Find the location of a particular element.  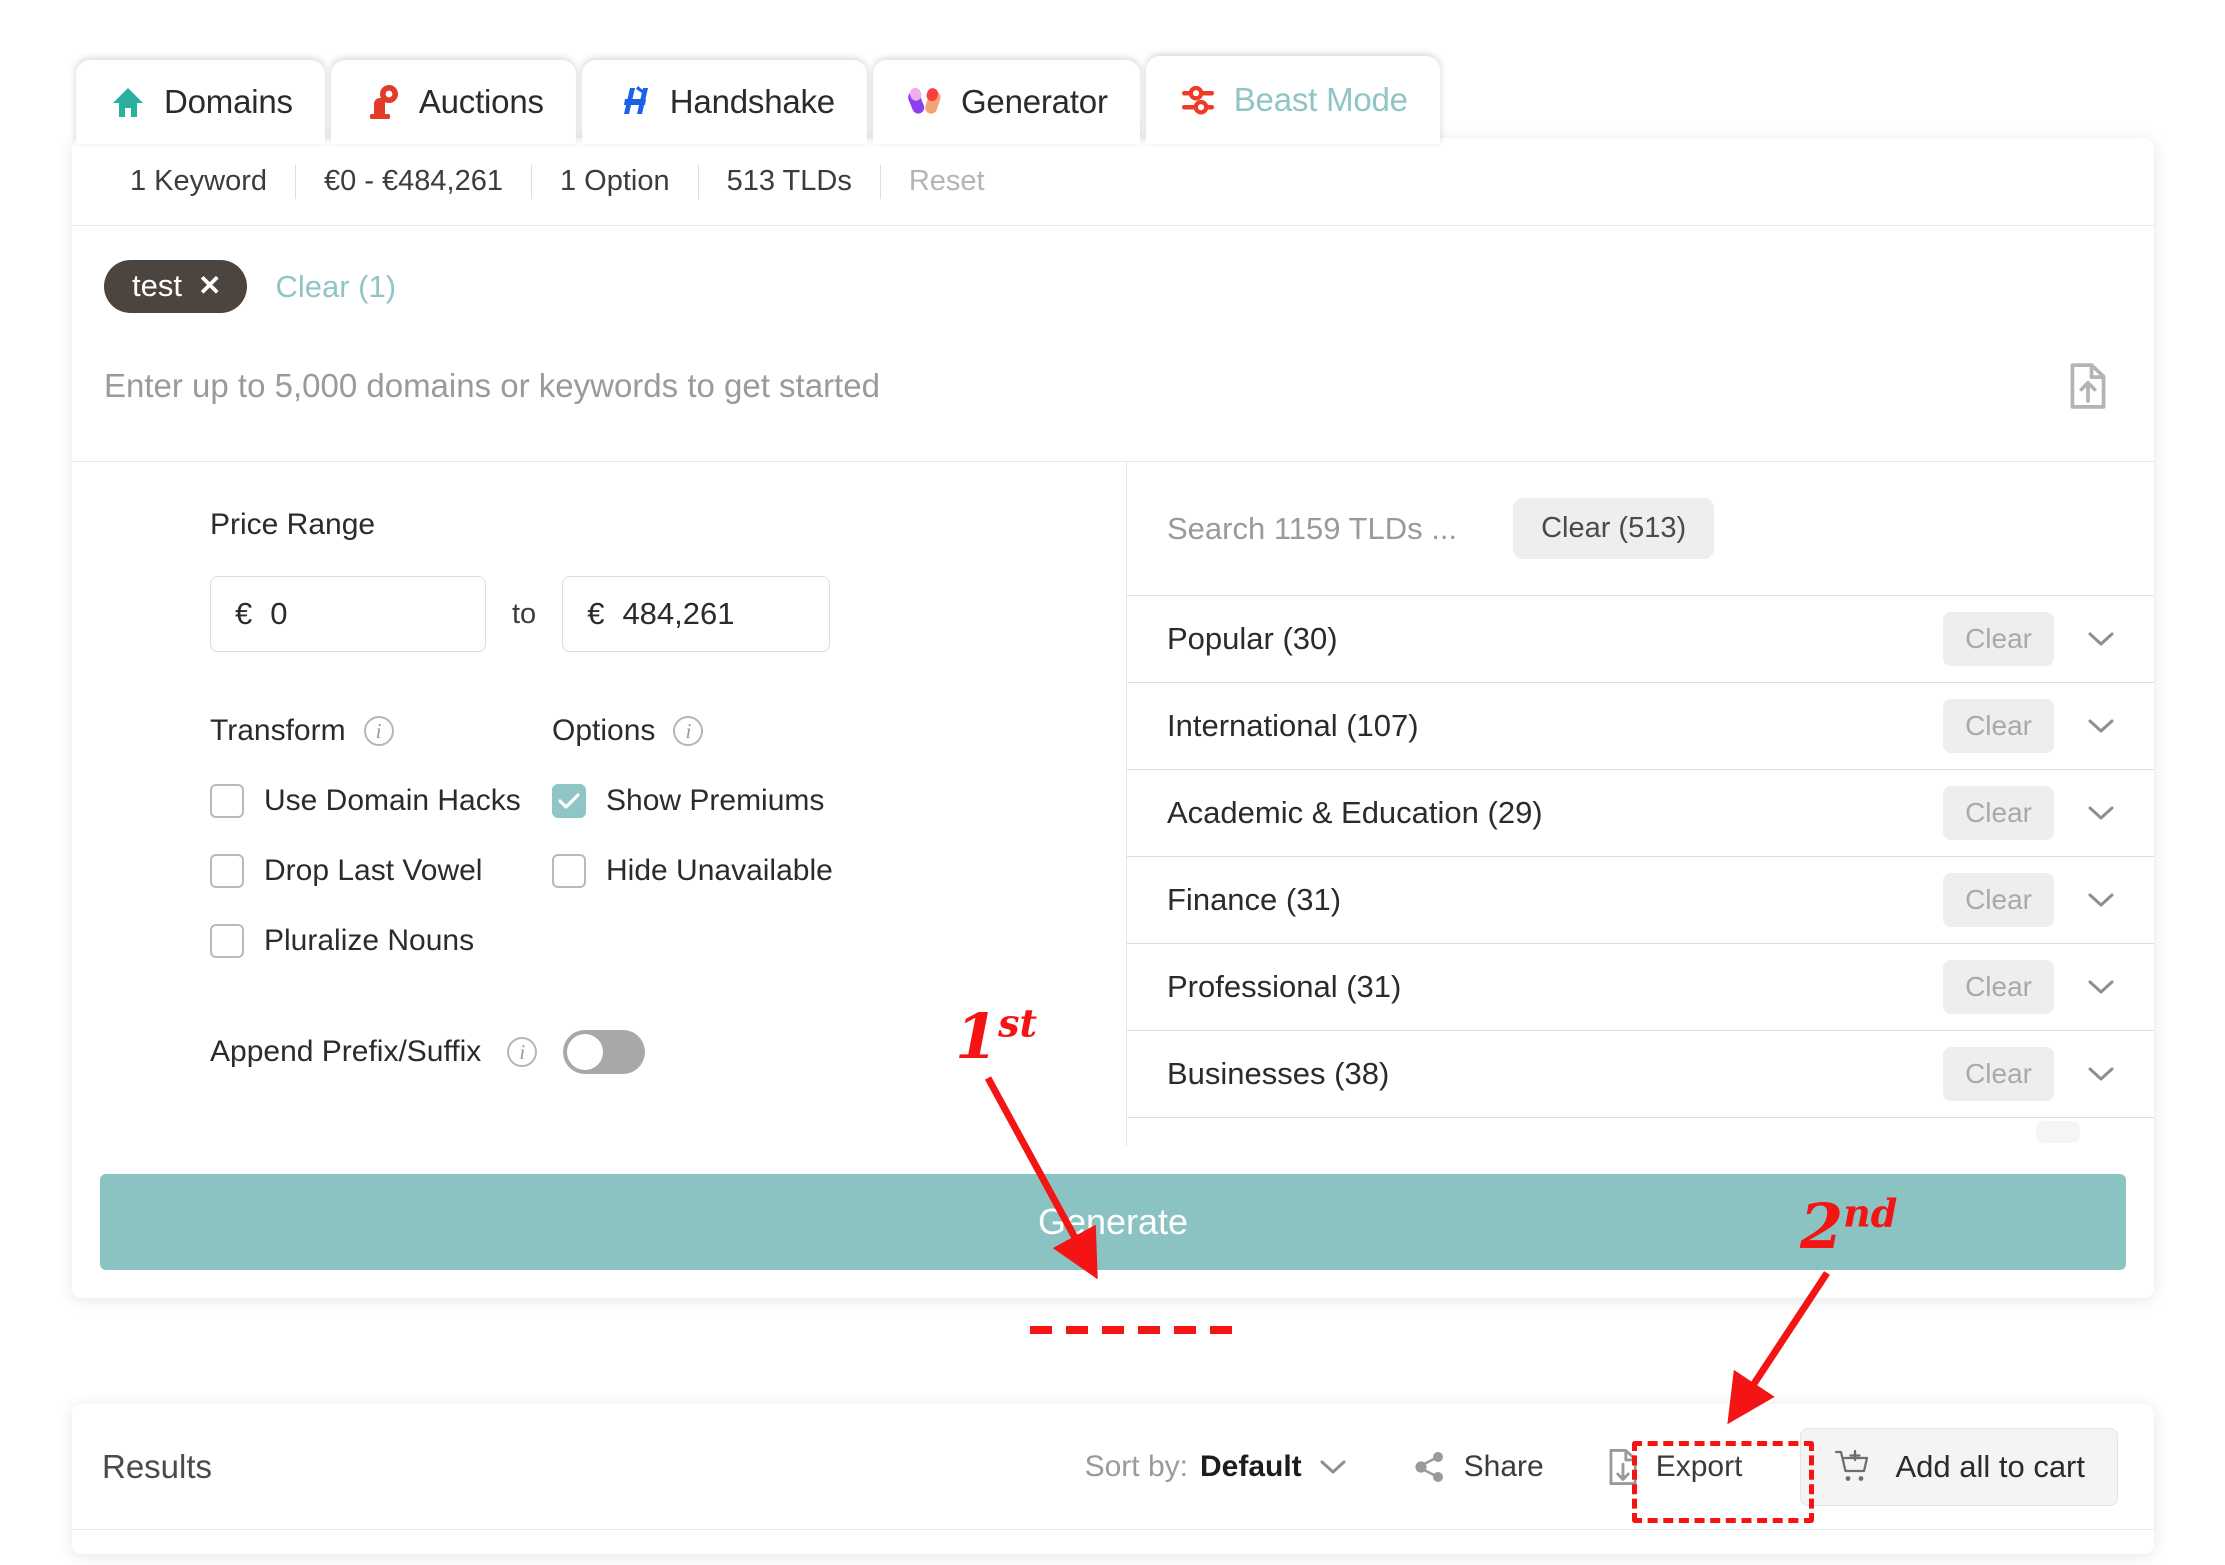

price-max-field: € 484,261 is located at coordinates (696, 614).